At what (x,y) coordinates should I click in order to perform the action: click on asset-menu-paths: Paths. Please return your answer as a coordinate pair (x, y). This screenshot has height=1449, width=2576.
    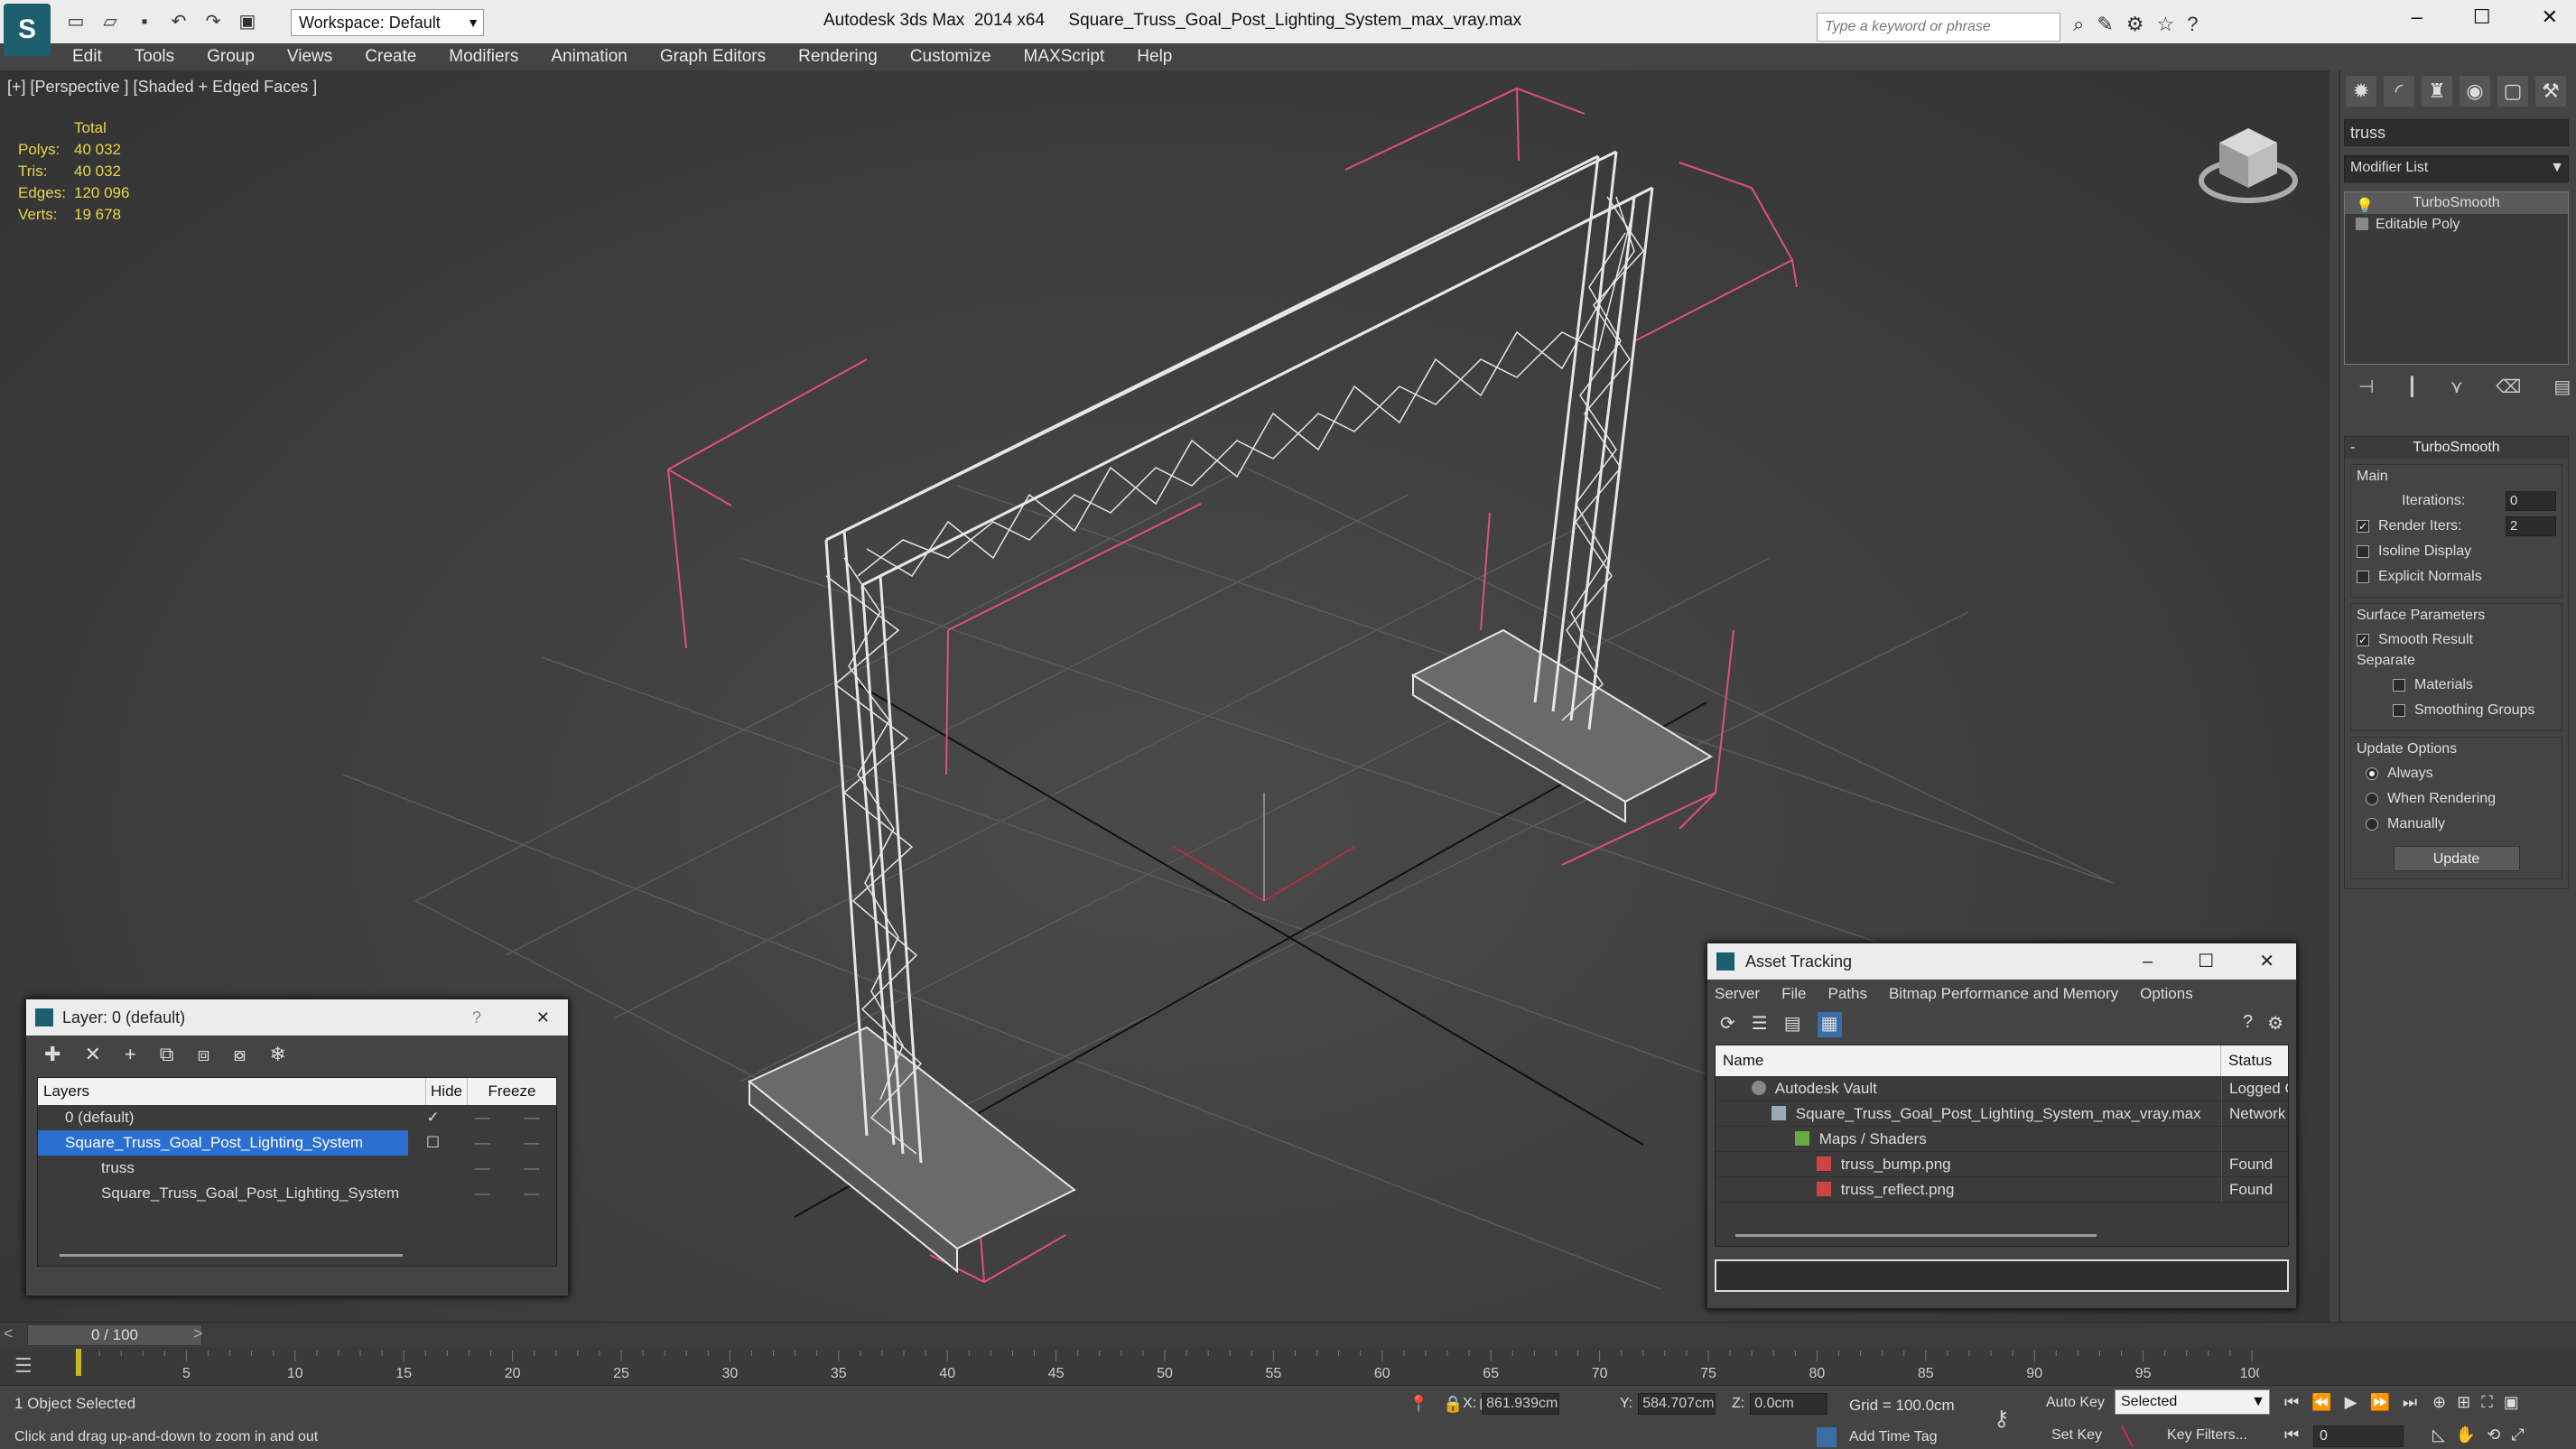
    Looking at the image, I should click on (1846, 994).